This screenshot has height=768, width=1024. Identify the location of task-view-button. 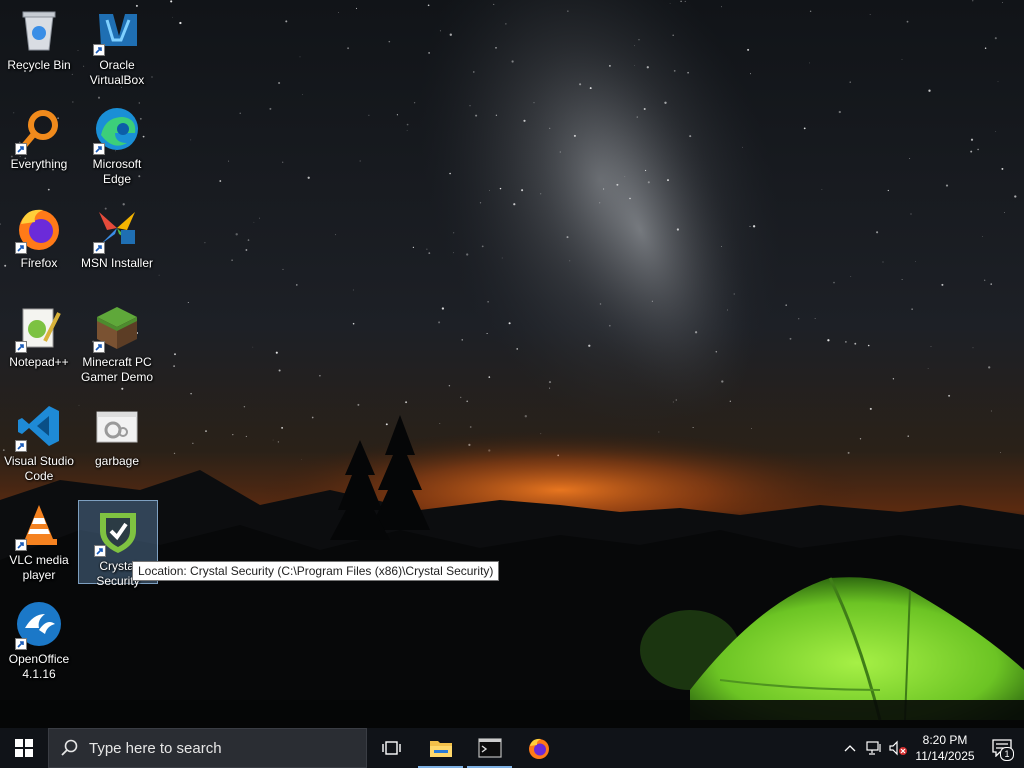
(391, 748).